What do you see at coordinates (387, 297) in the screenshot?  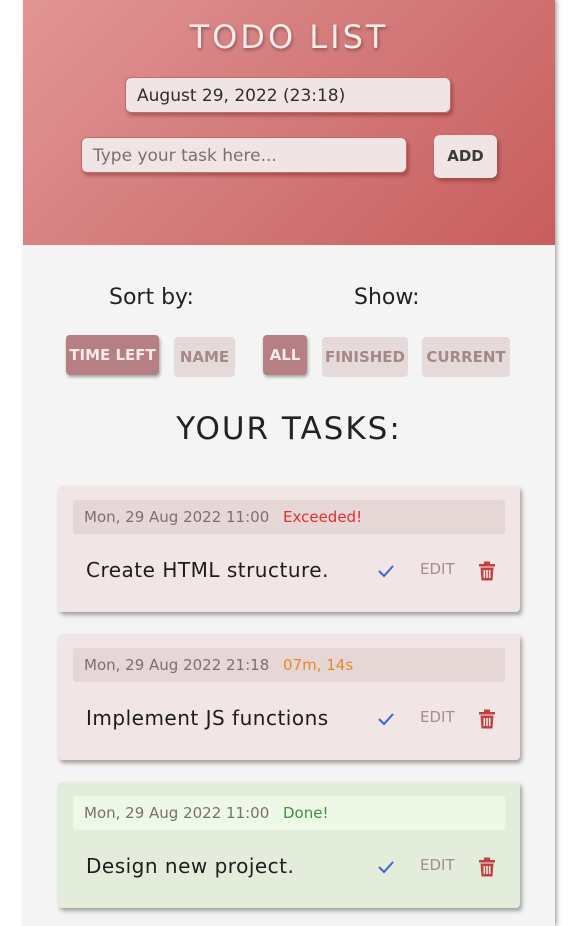 I see `show-label: Show:` at bounding box center [387, 297].